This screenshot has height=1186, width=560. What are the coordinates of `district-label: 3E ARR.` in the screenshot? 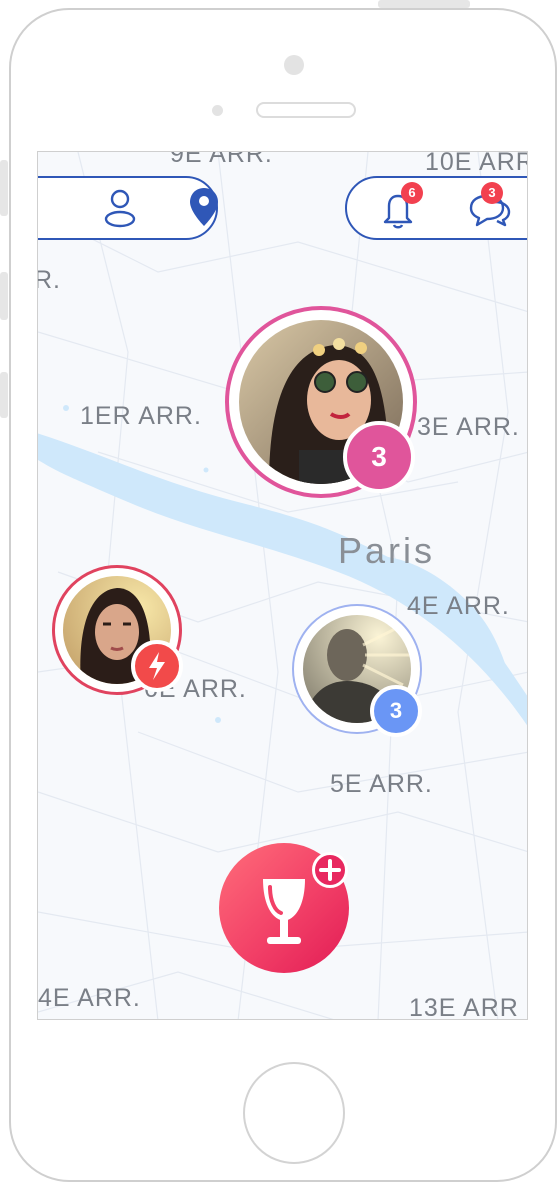 It's located at (468, 427).